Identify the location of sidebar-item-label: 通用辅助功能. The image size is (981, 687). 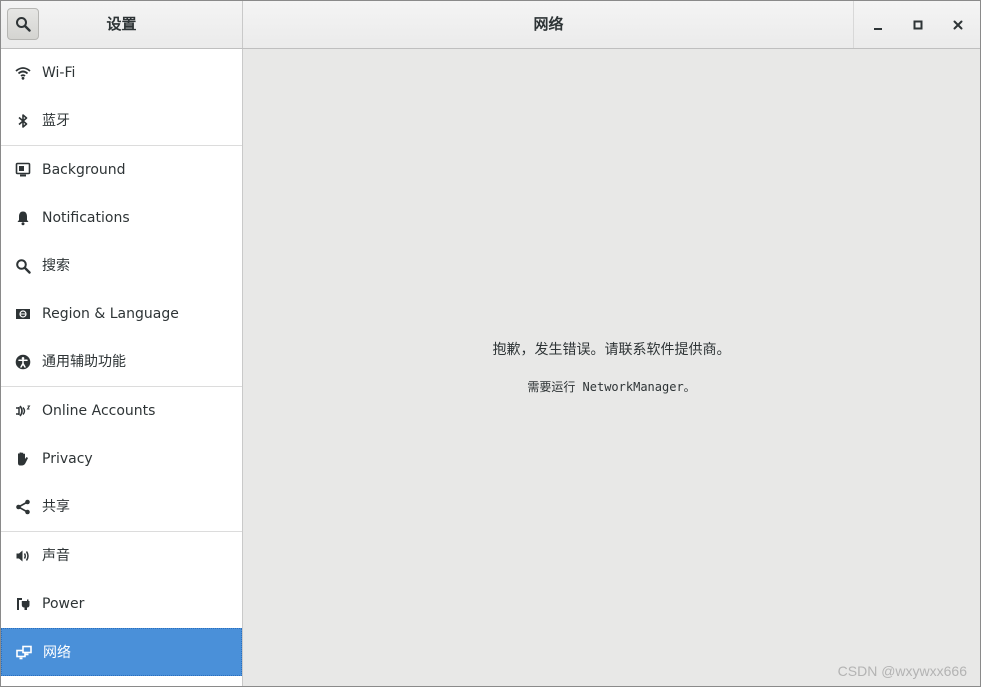
(84, 362).